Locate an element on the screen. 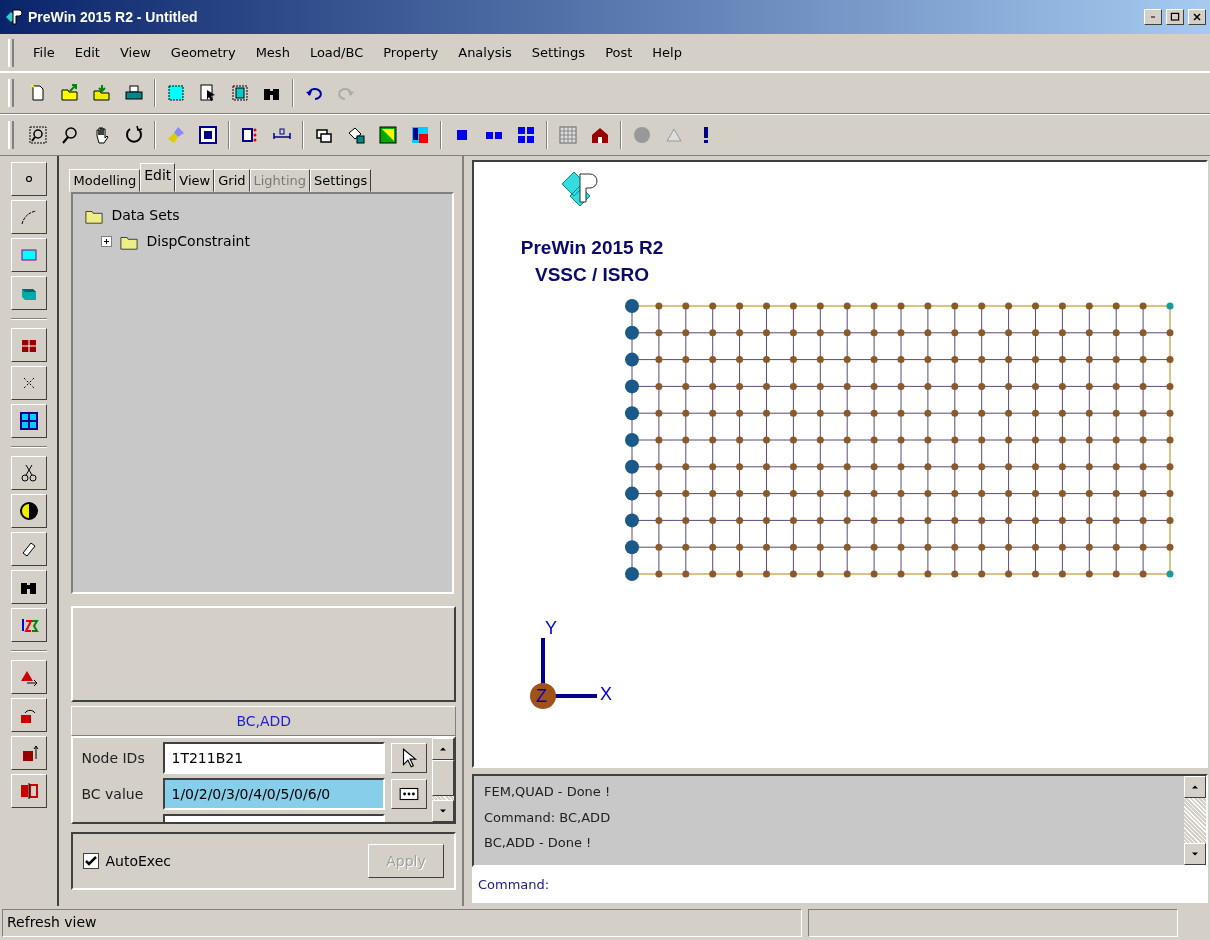  menu-item: Settings is located at coordinates (558, 52).